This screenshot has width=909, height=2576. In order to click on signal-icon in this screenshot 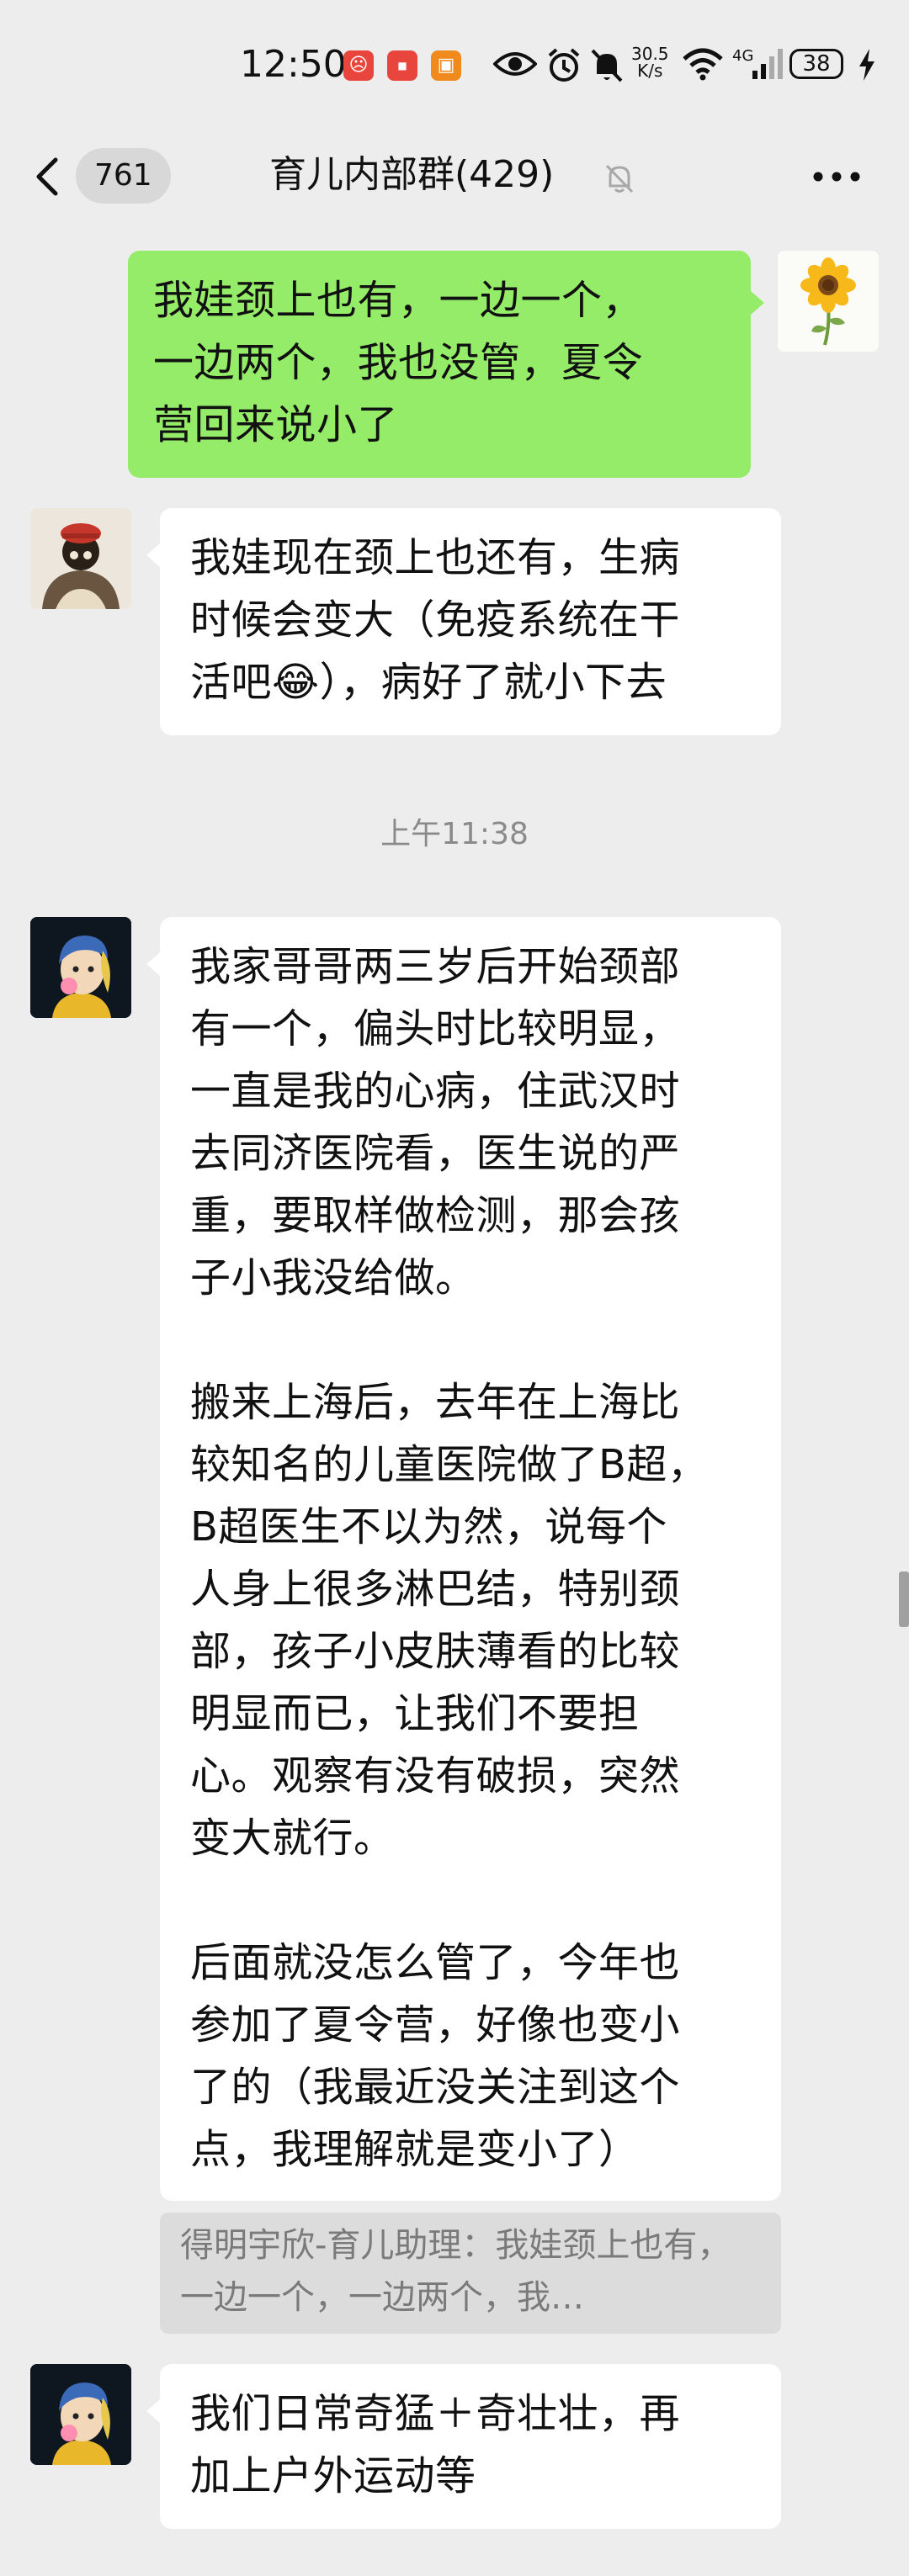, I will do `click(767, 64)`.